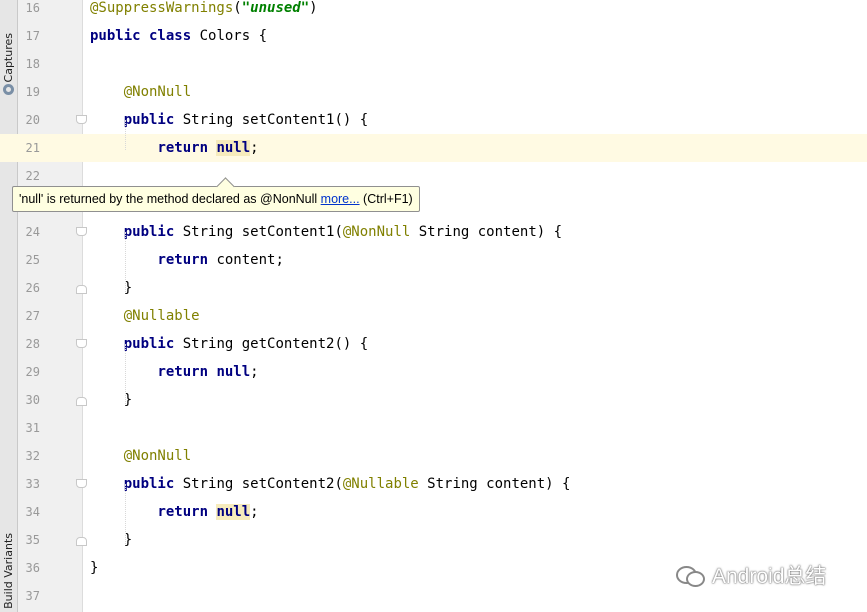 The width and height of the screenshot is (867, 612). I want to click on code-token: String setContent1() {, so click(271, 120).